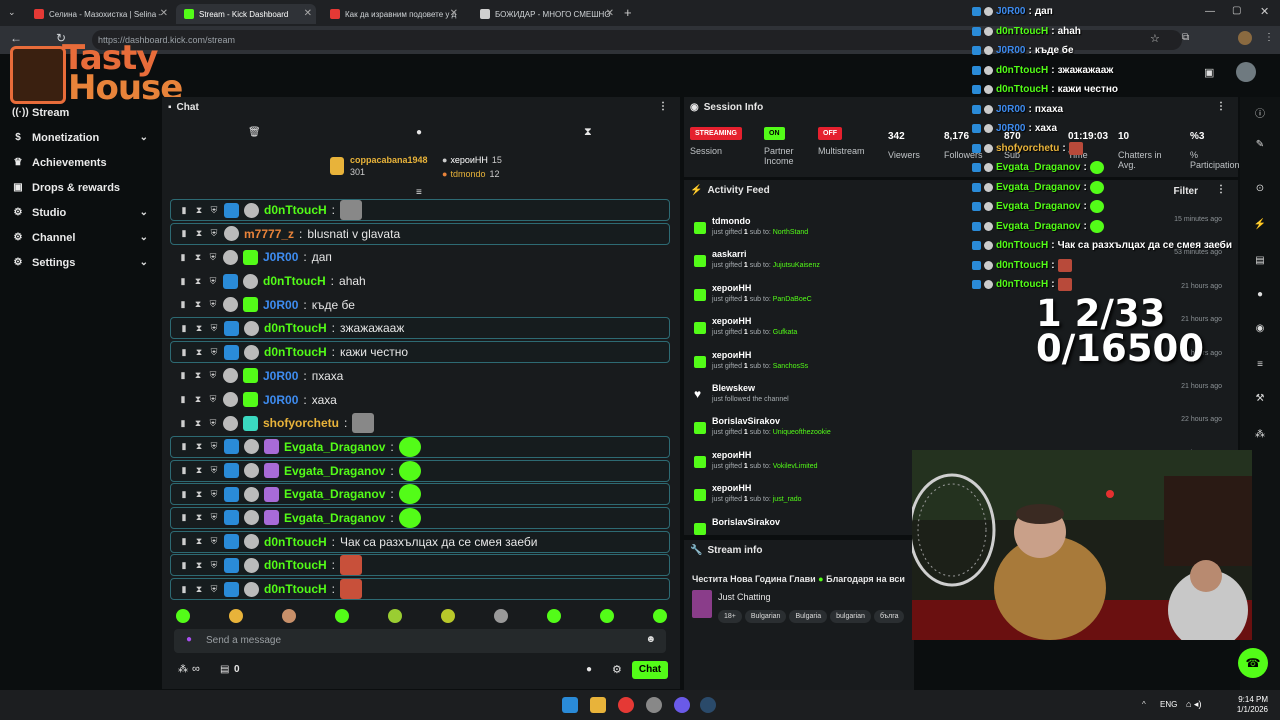 The width and height of the screenshot is (1280, 720). Describe the element at coordinates (570, 705) in the screenshot. I see `windows-start-icon` at that location.